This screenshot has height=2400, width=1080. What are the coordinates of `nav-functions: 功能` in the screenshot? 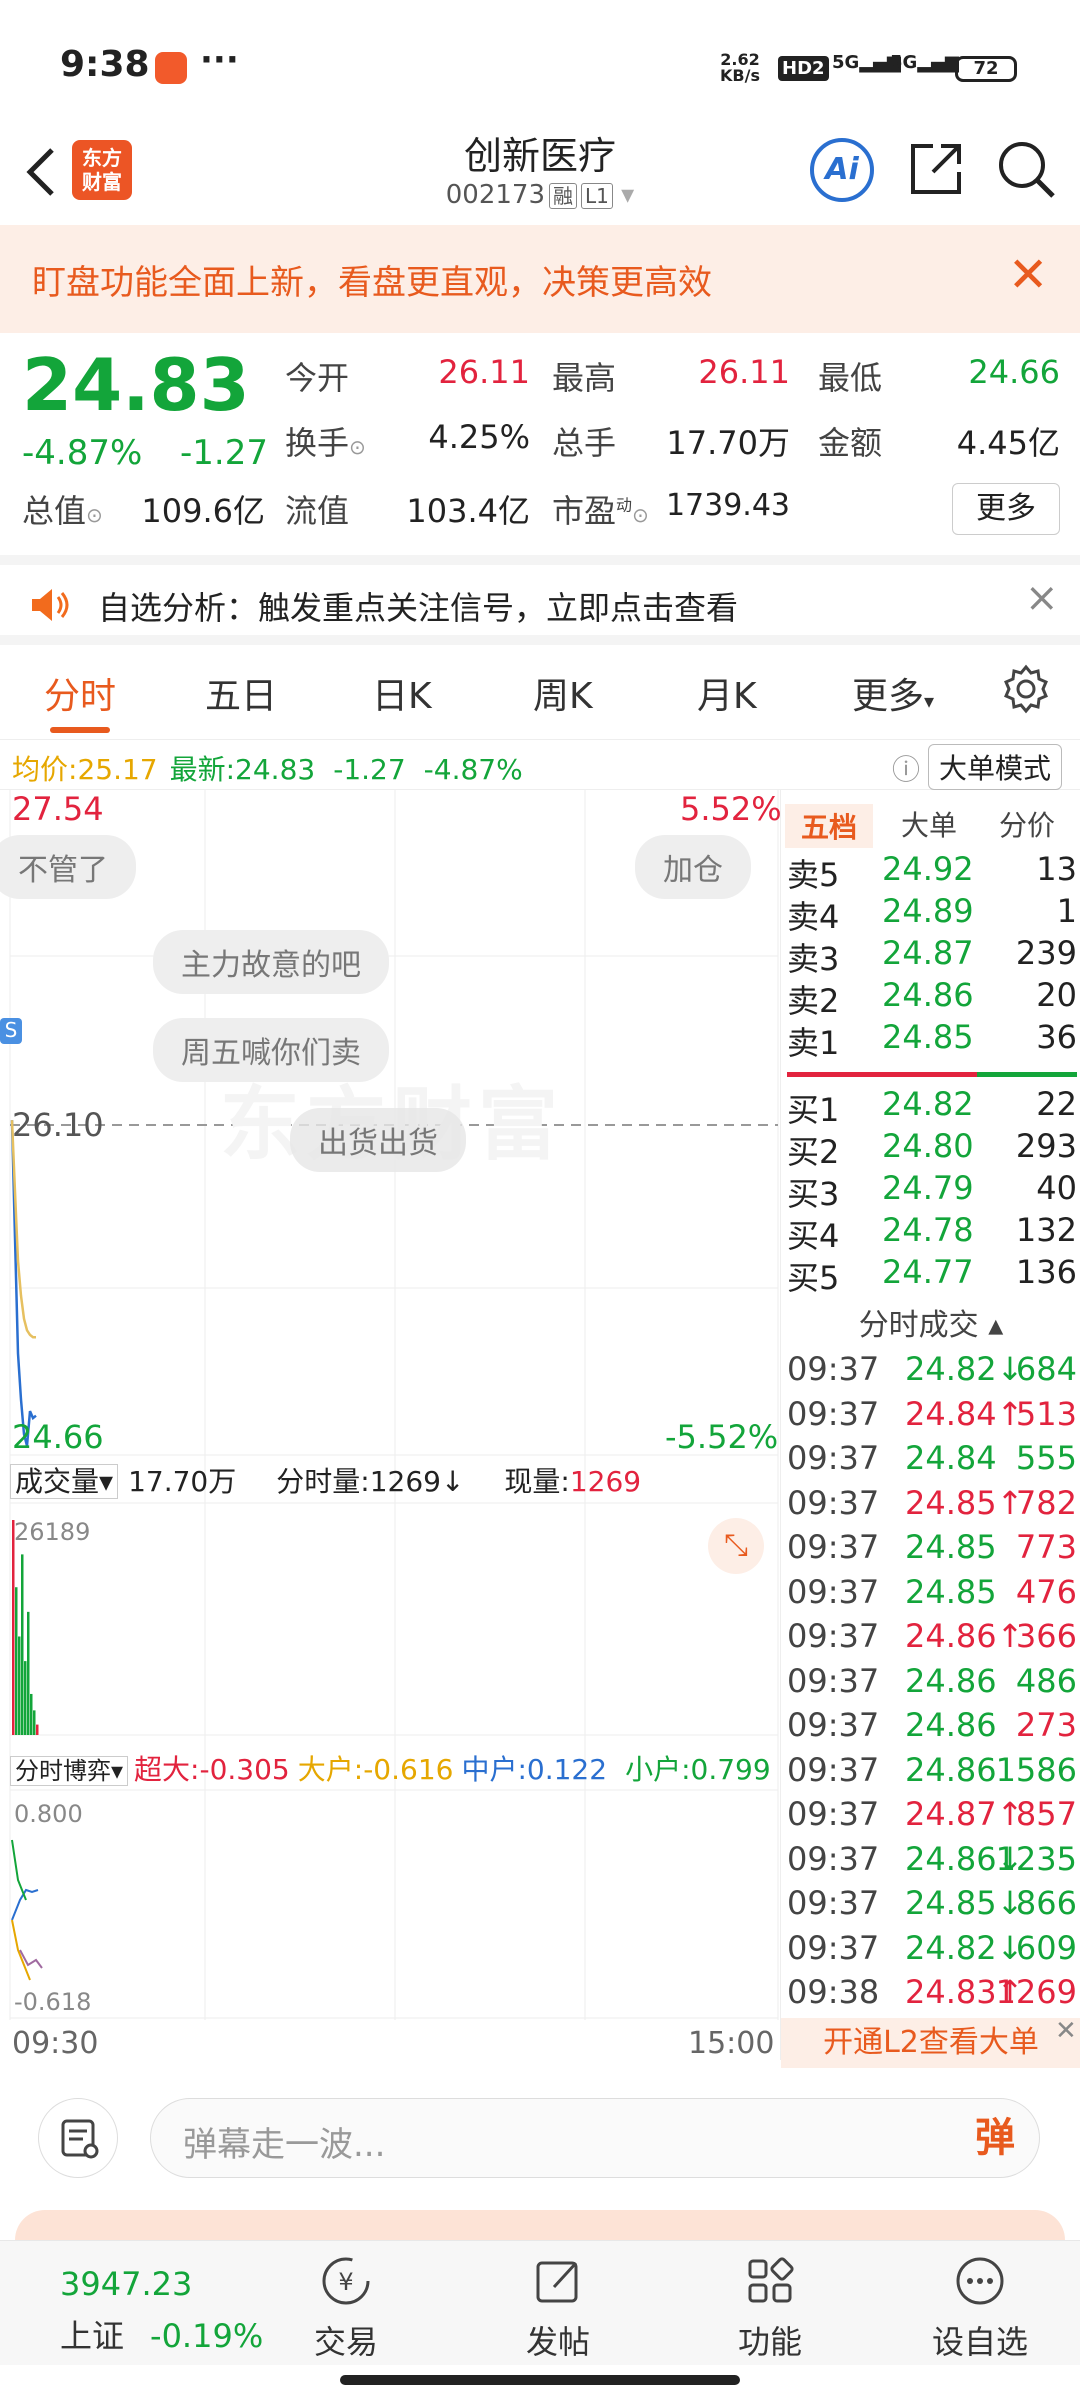 It's located at (770, 2308).